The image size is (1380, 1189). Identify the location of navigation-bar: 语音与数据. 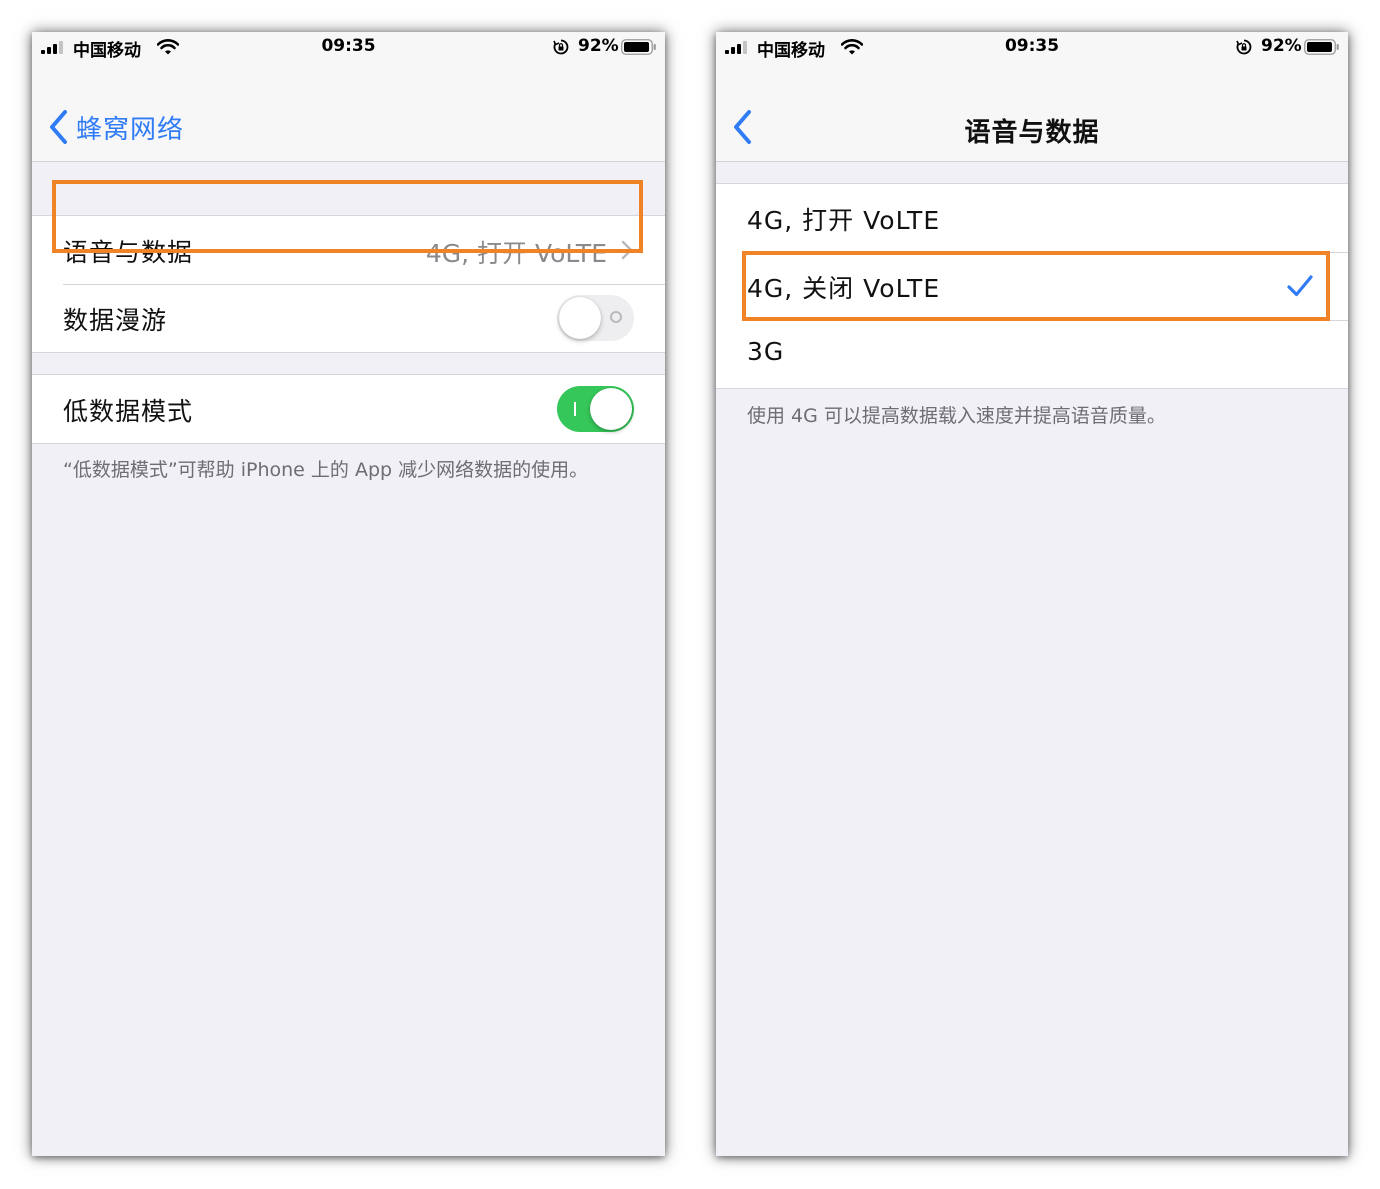
(1032, 112).